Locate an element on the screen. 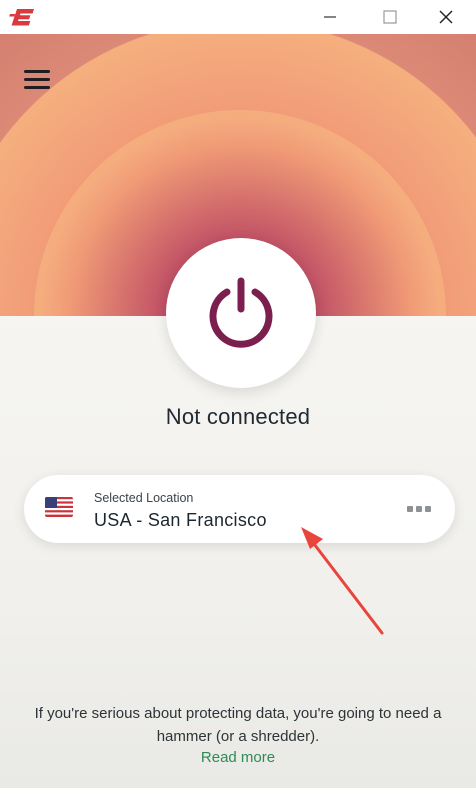 Image resolution: width=476 pixels, height=788 pixels. power-icon is located at coordinates (241, 312).